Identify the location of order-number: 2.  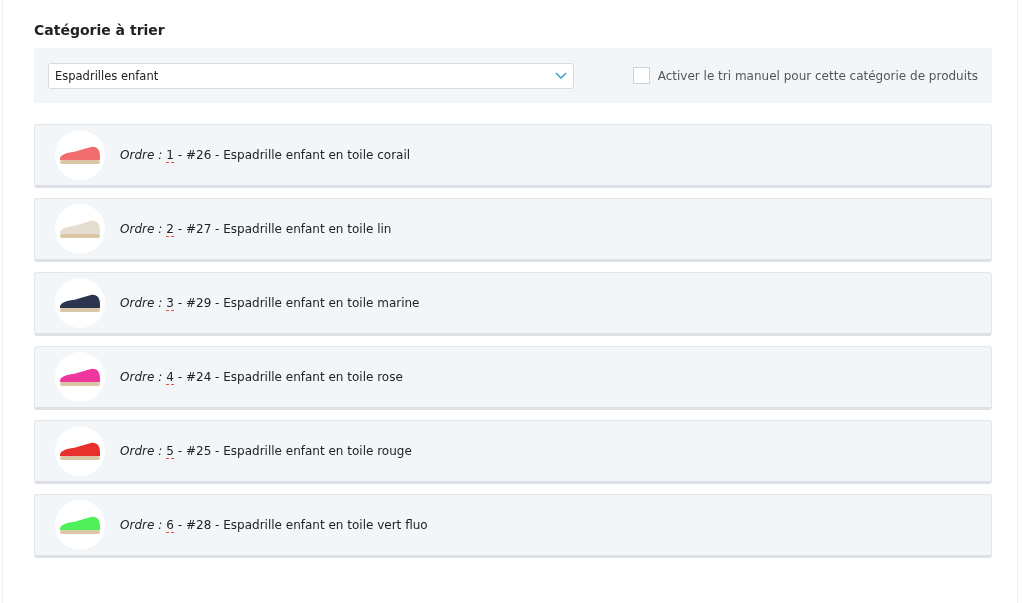
(170, 229).